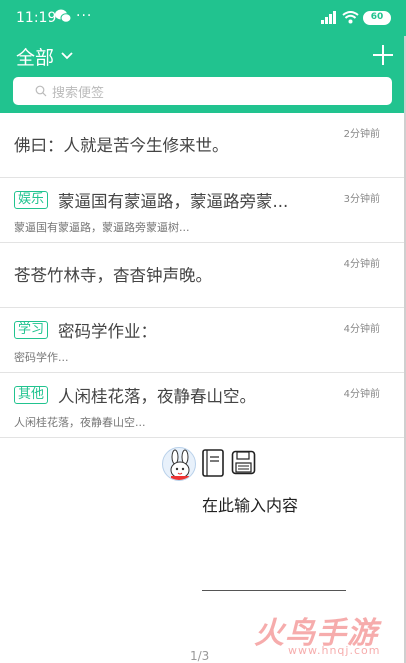 The height and width of the screenshot is (663, 406). I want to click on watermark-sub: www.hnqj.com, so click(334, 650).